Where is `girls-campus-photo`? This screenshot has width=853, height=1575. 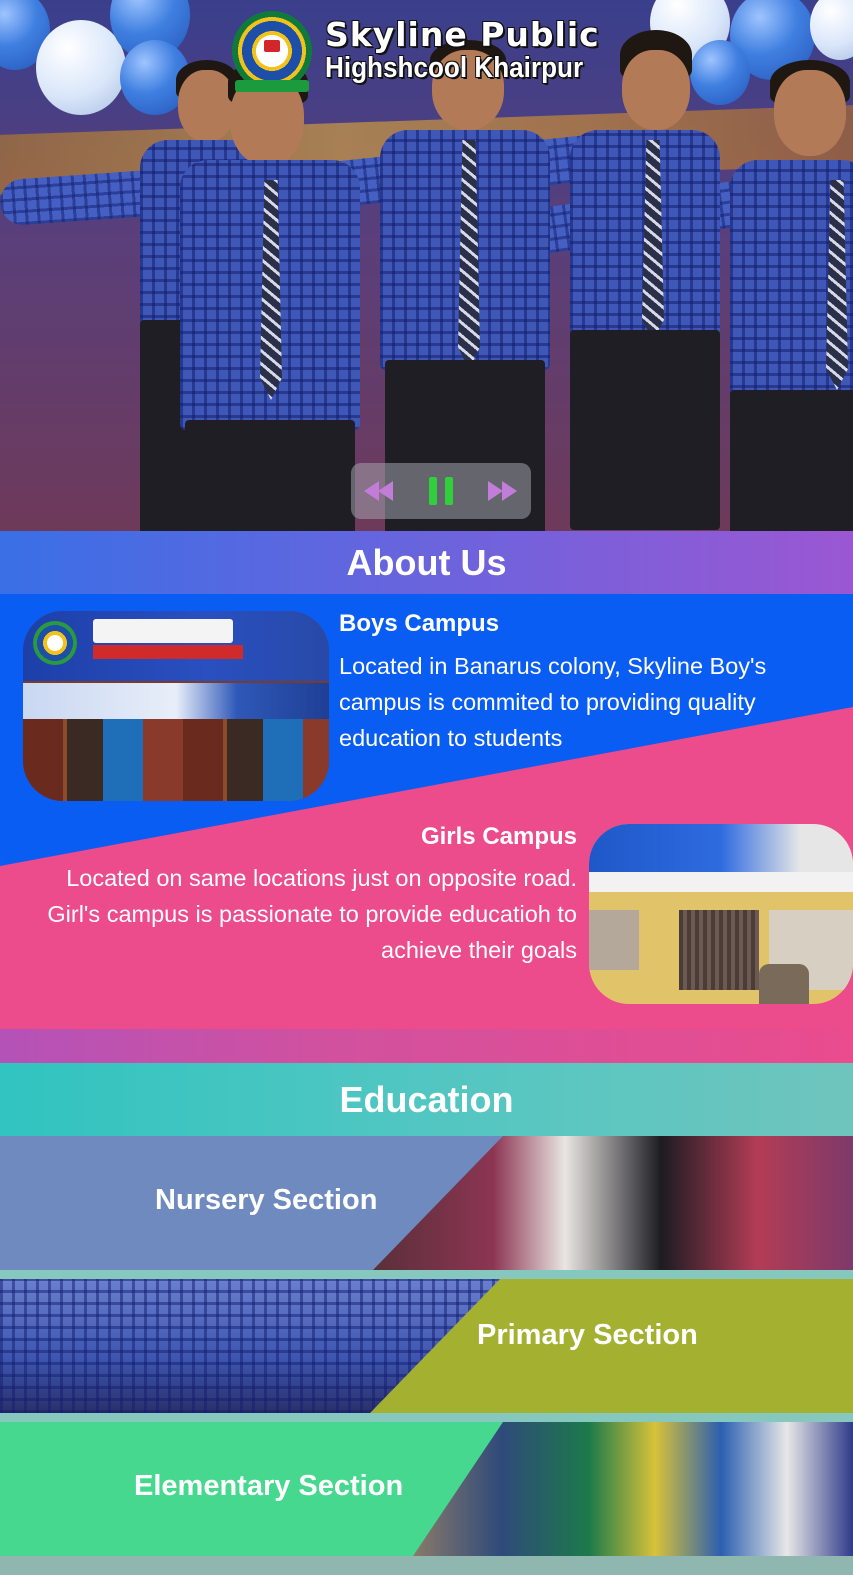
girls-campus-photo is located at coordinates (721, 914).